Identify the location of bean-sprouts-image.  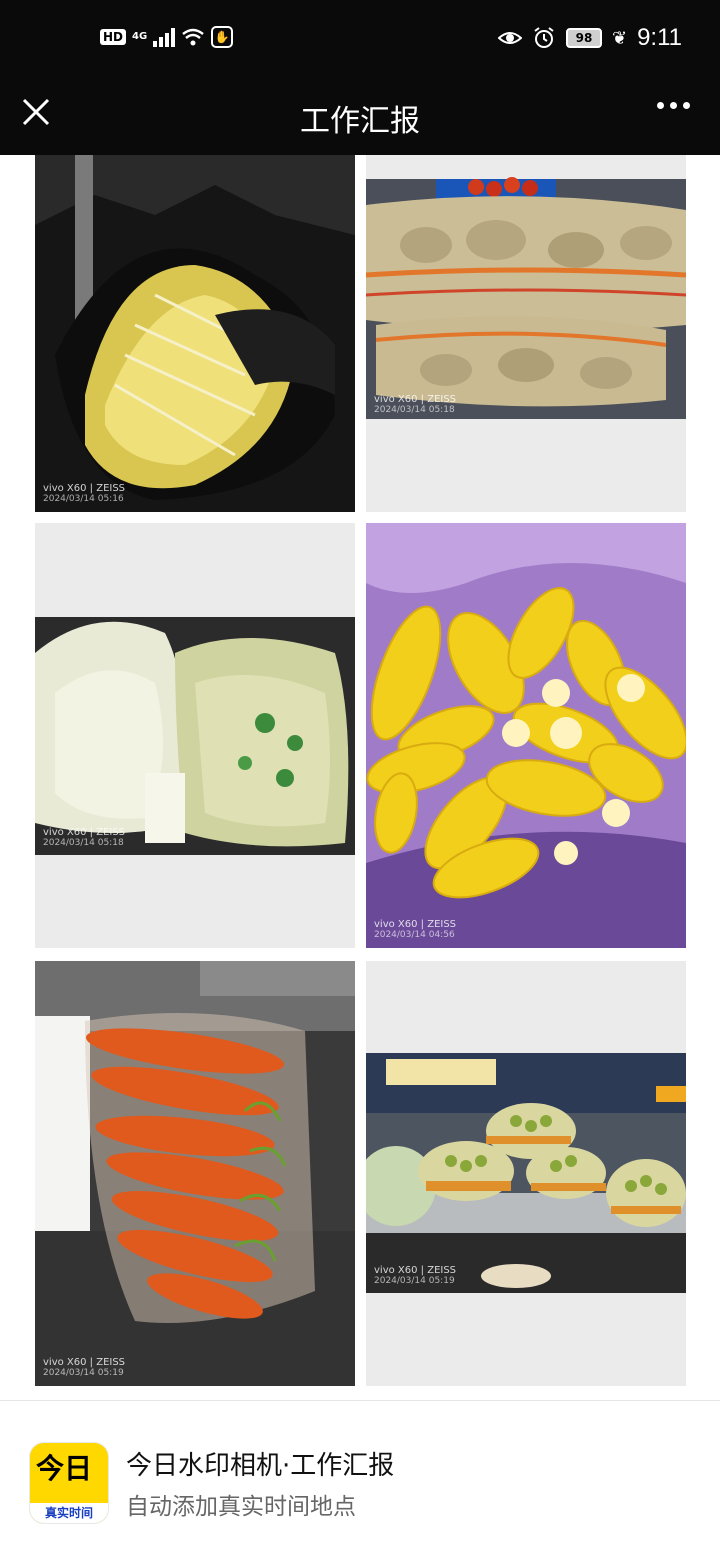
(195, 333).